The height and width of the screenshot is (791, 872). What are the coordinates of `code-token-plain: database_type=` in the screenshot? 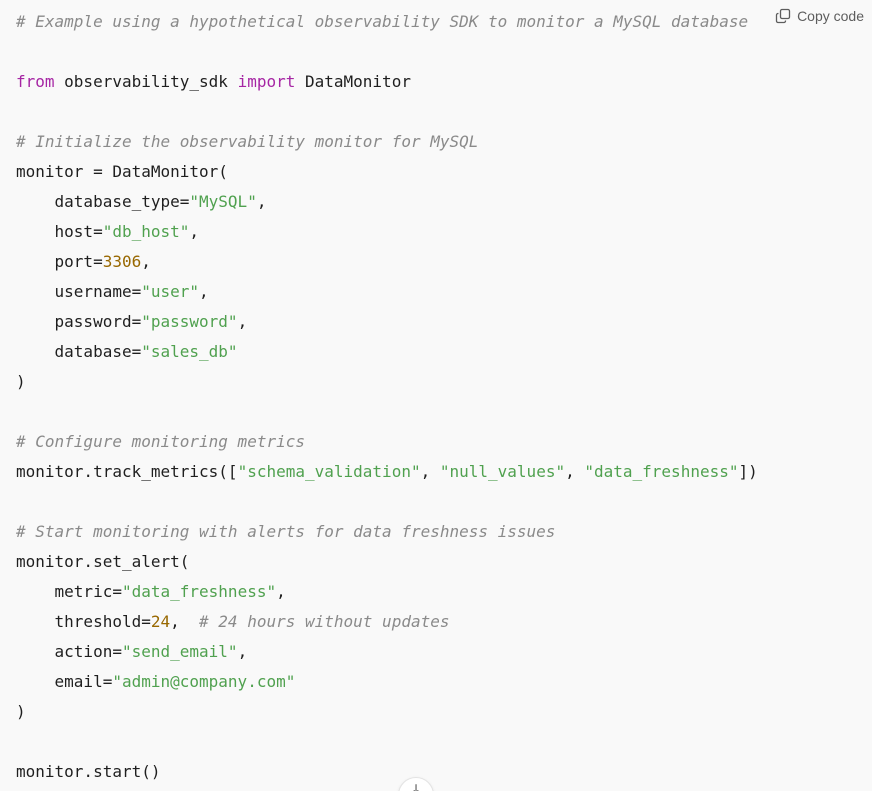 It's located at (103, 201).